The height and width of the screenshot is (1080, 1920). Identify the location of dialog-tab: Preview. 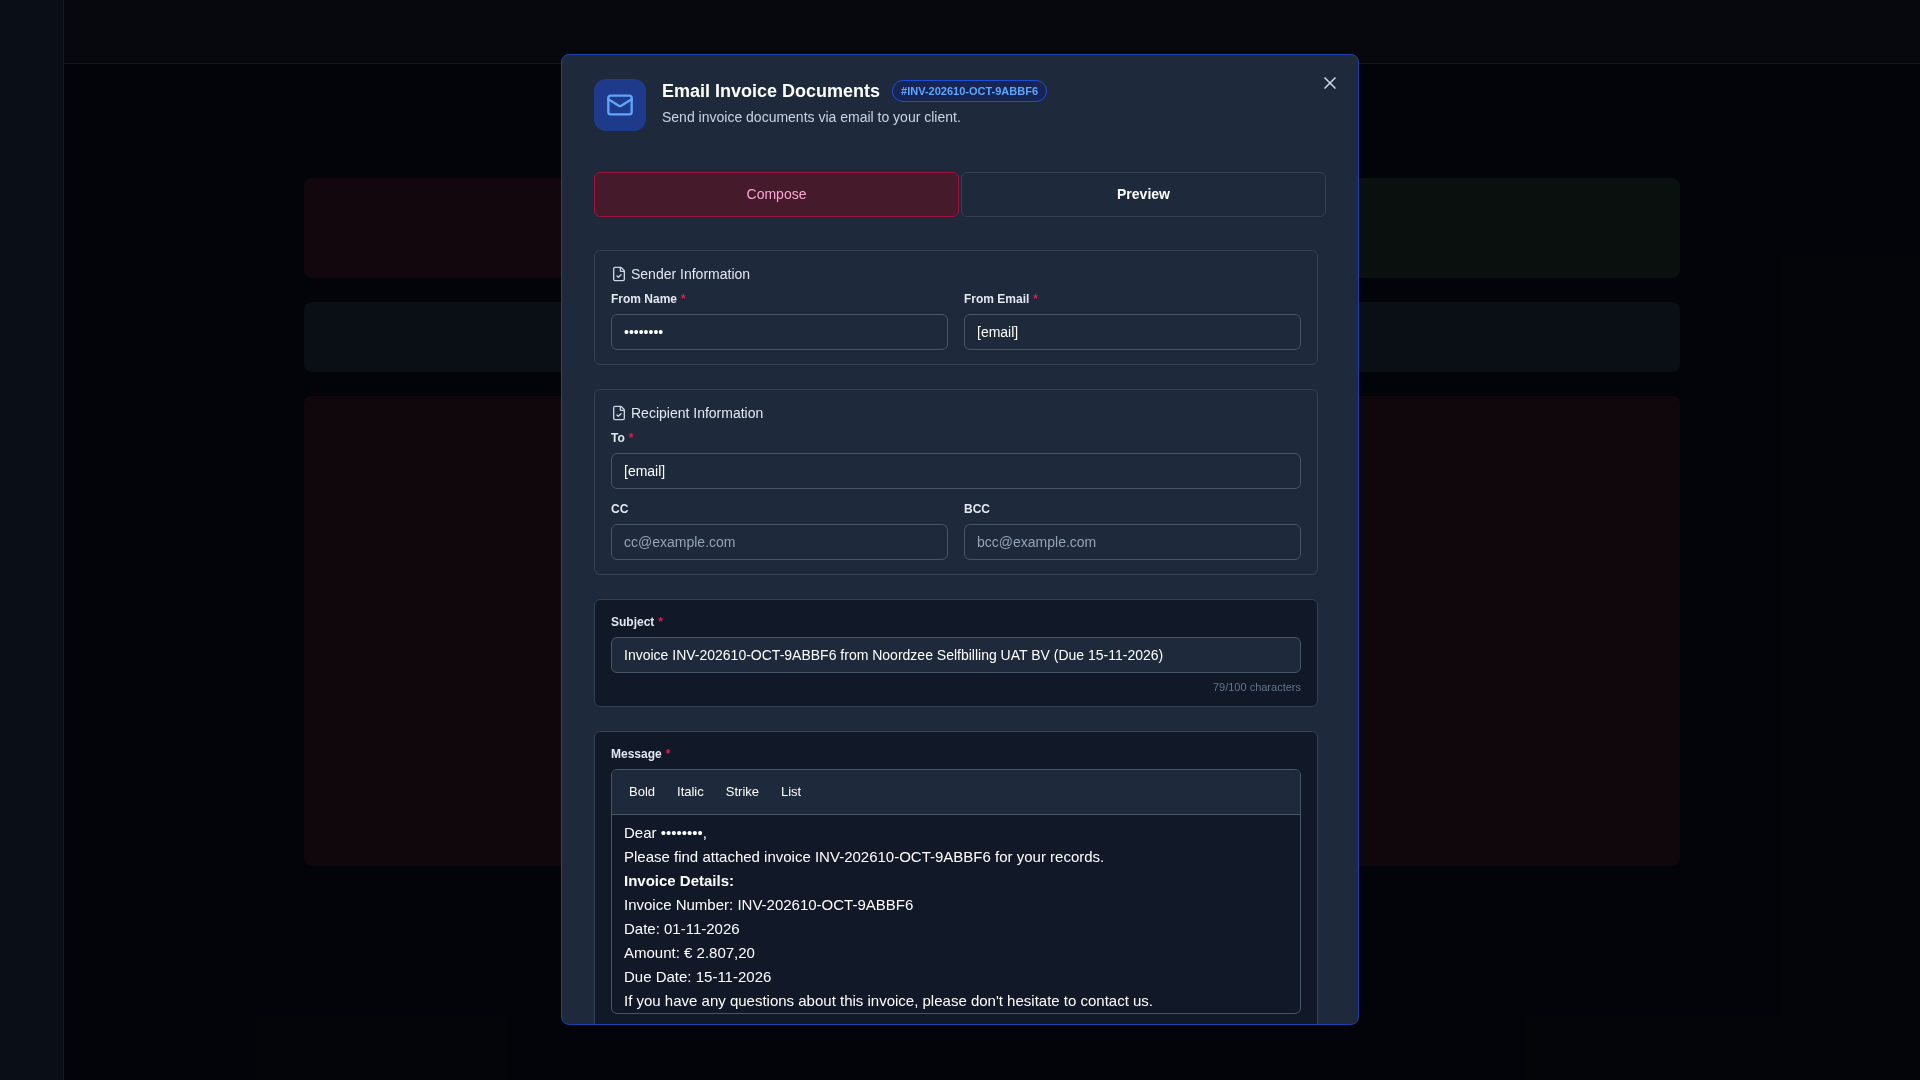
(1143, 194).